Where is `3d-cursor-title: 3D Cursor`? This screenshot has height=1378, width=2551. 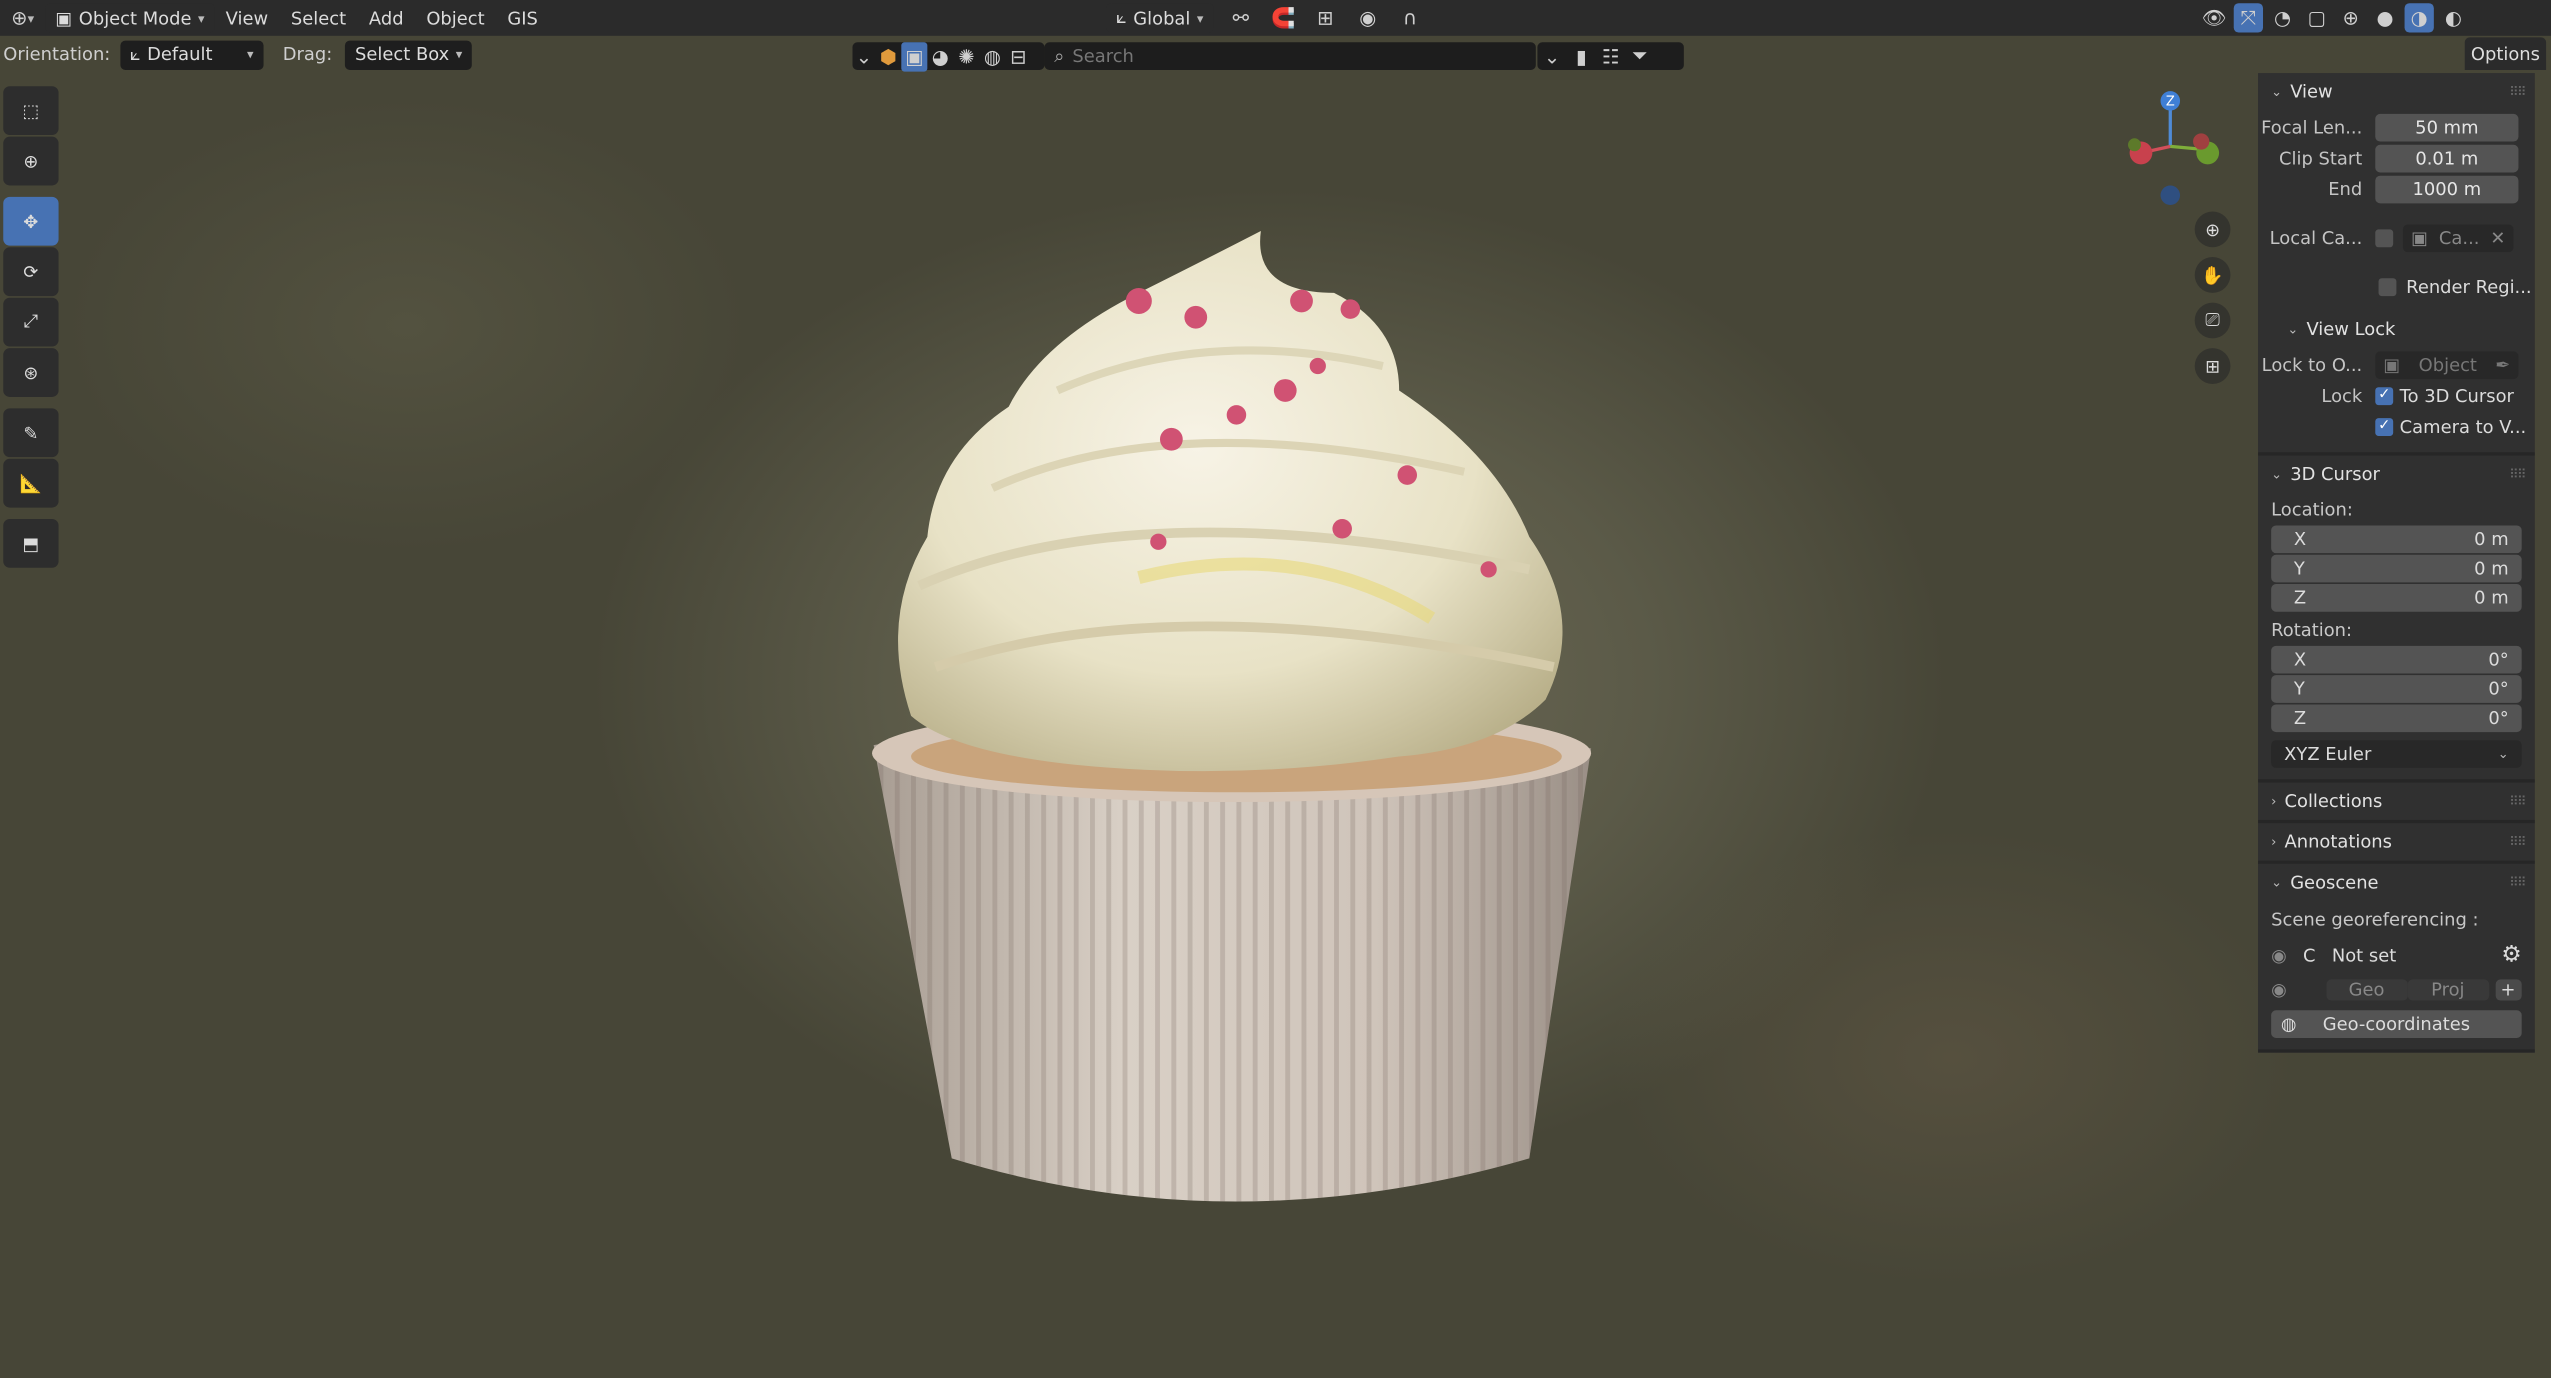 3d-cursor-title: 3D Cursor is located at coordinates (2335, 474).